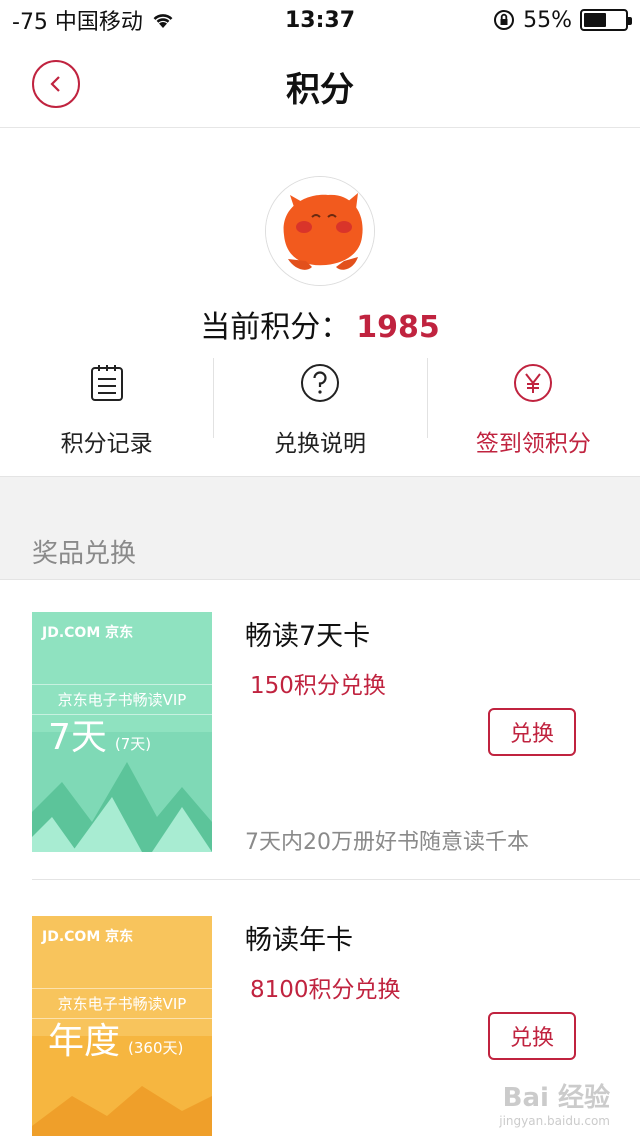 This screenshot has width=640, height=1136. Describe the element at coordinates (547, 20) in the screenshot. I see `battery-percent: 55%` at that location.